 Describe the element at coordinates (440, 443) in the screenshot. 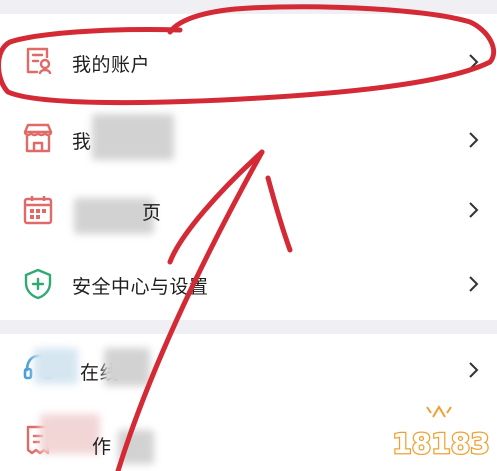

I see `watermark-text: 18183` at that location.